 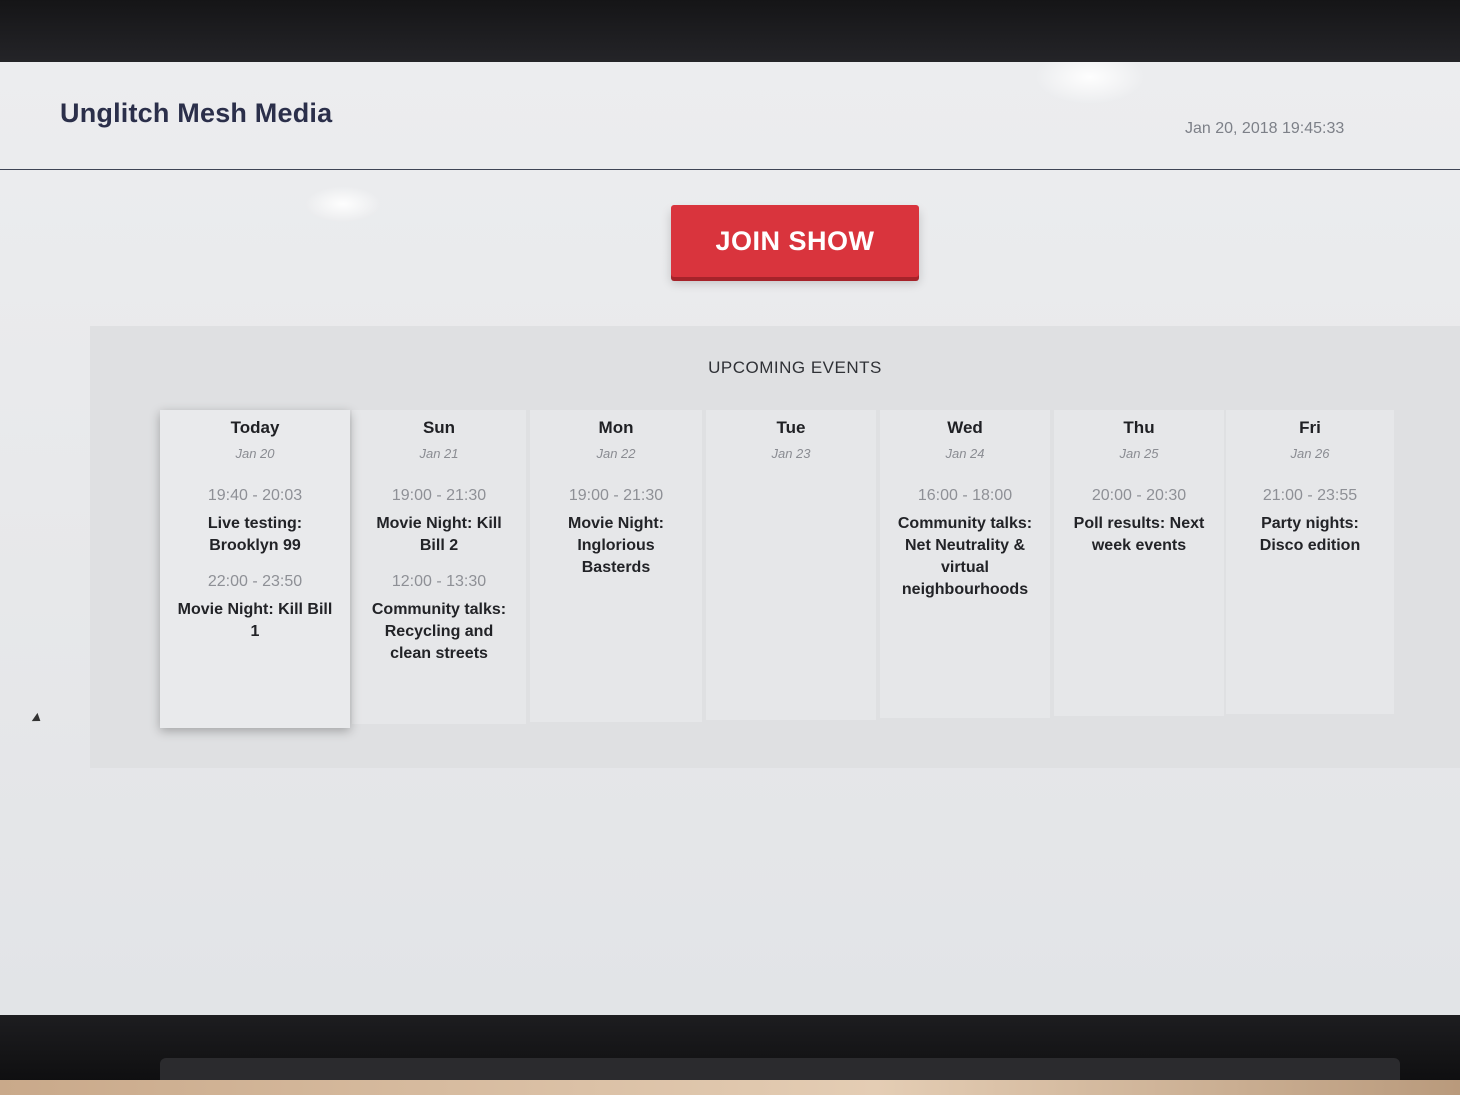 I want to click on day-date: Jan 24, so click(x=965, y=453).